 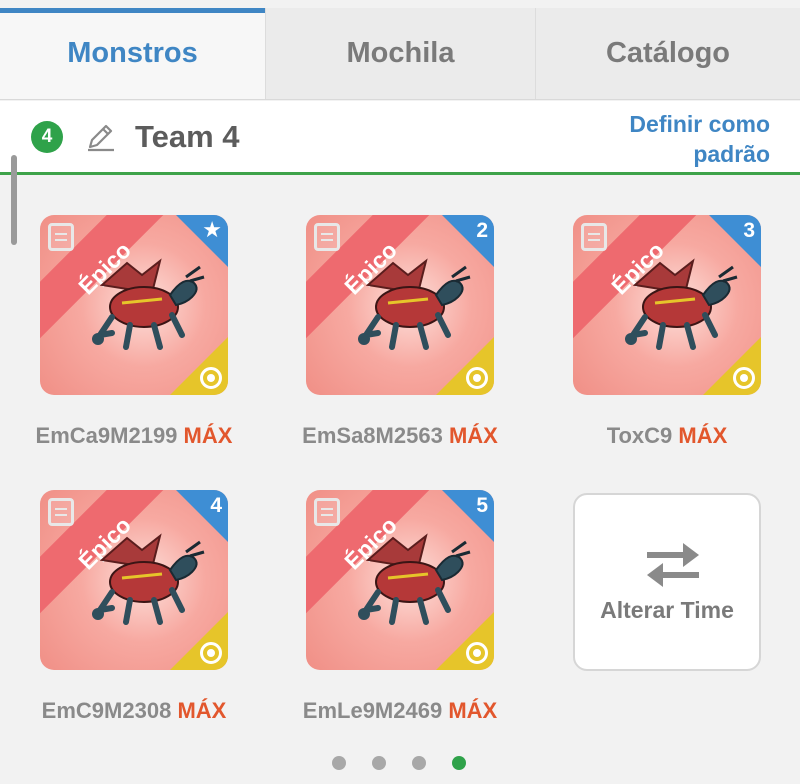 What do you see at coordinates (14, 200) in the screenshot?
I see `scrollbar` at bounding box center [14, 200].